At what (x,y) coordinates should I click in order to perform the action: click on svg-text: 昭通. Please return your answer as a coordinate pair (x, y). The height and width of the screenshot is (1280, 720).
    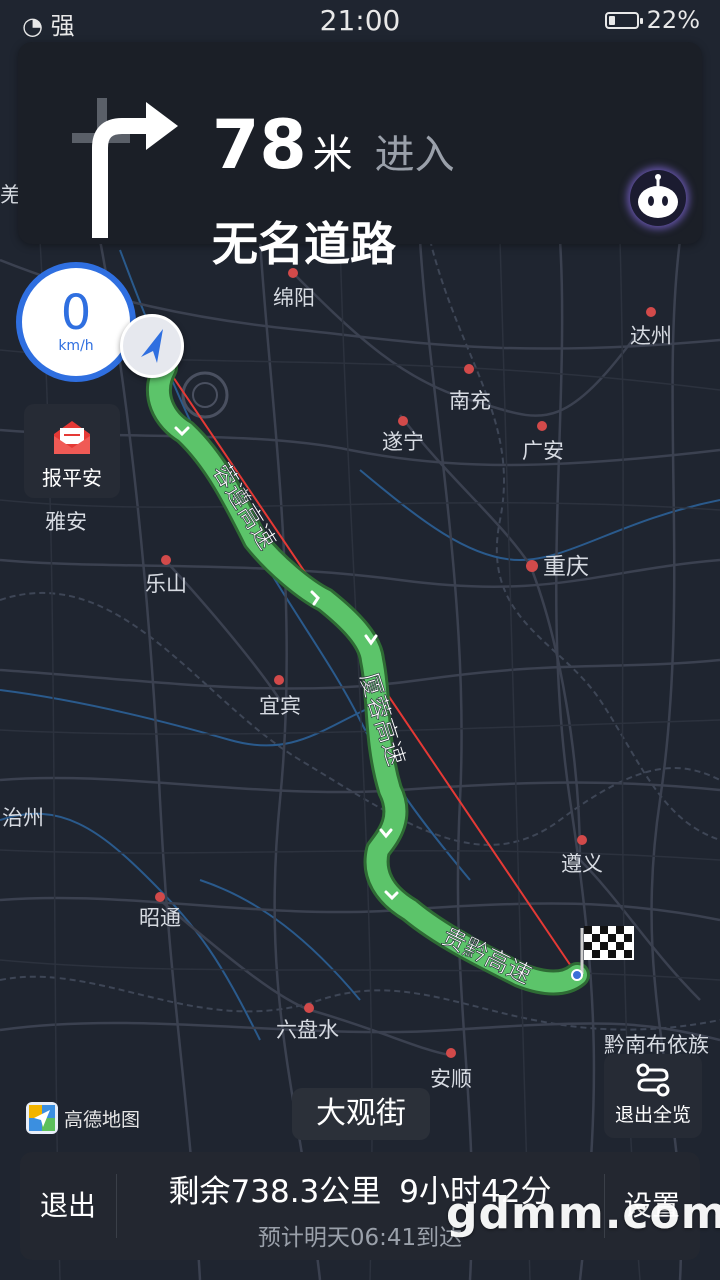
    Looking at the image, I should click on (160, 918).